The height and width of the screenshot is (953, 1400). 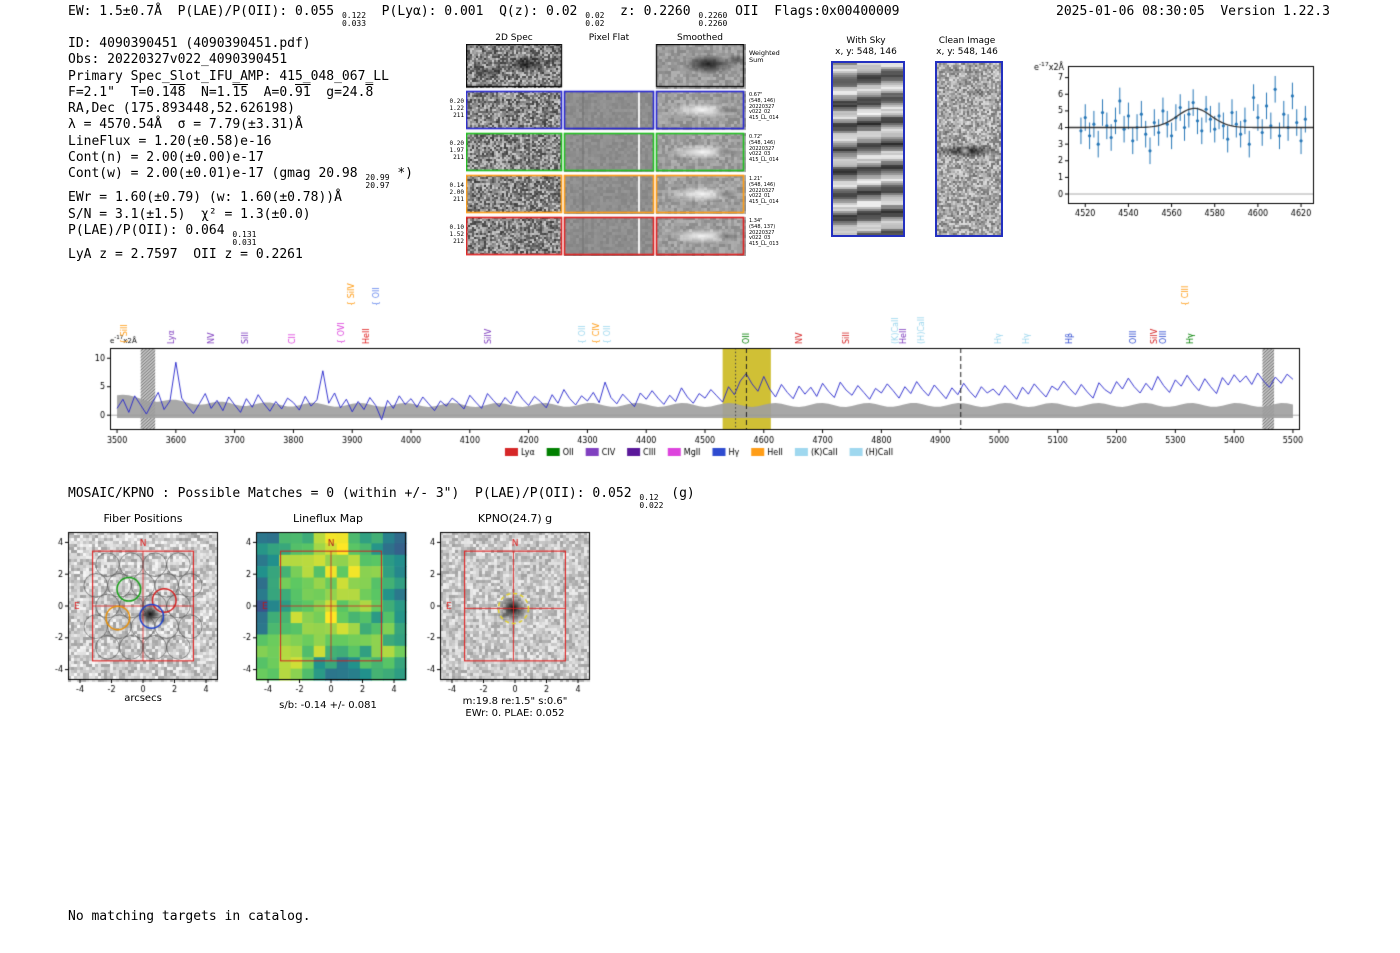 What do you see at coordinates (221, 92) in the screenshot?
I see `info-line: F=2.1" T=0.148 N=1.15 A=0.91 g=24.8` at bounding box center [221, 92].